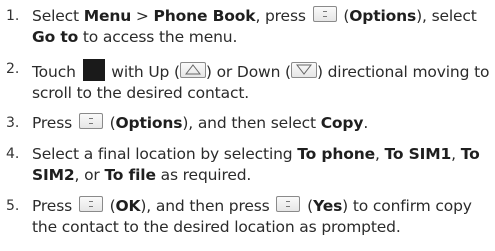 This screenshot has height=251, width=495. I want to click on step-number: 3., so click(13, 123).